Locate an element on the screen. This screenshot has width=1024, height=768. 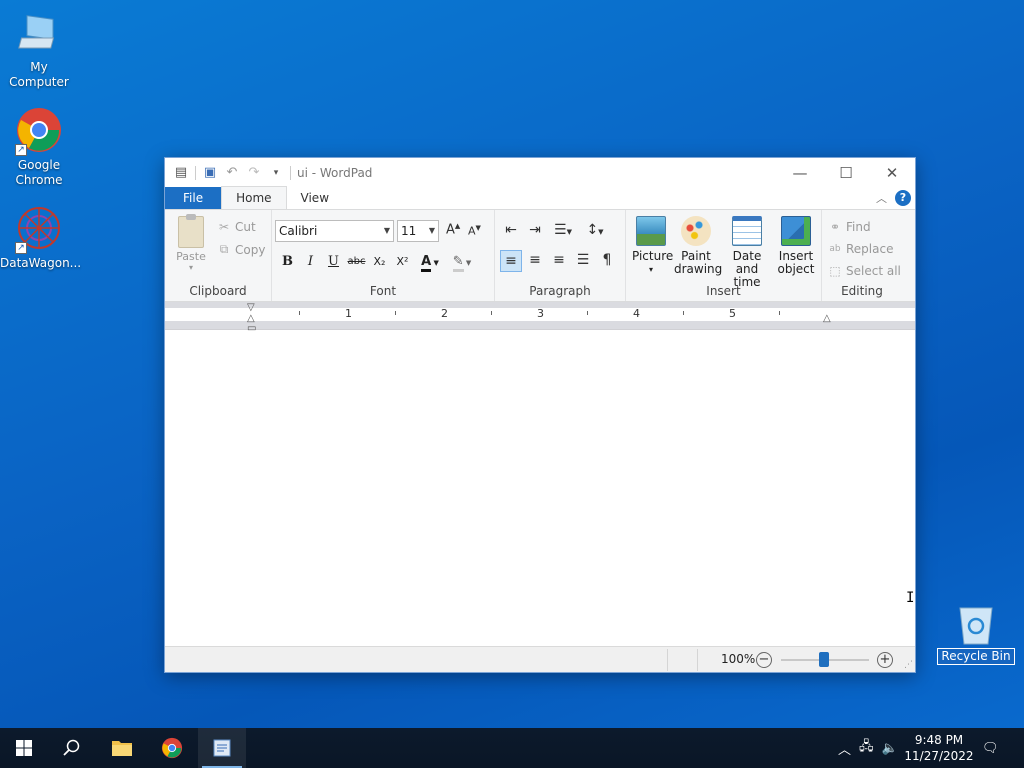
search-icon is located at coordinates (71, 747).